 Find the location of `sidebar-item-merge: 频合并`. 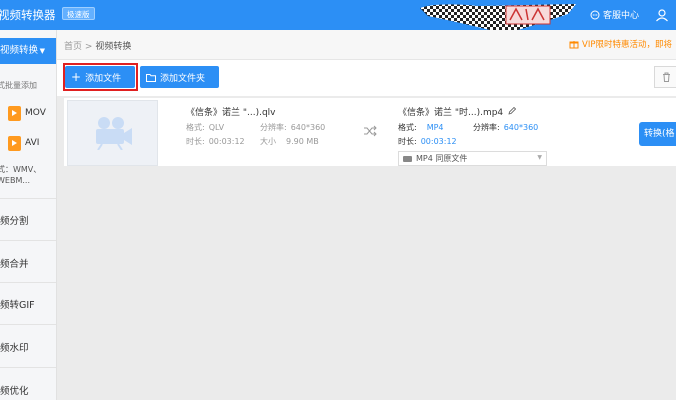

sidebar-item-merge: 频合并 is located at coordinates (14, 263).